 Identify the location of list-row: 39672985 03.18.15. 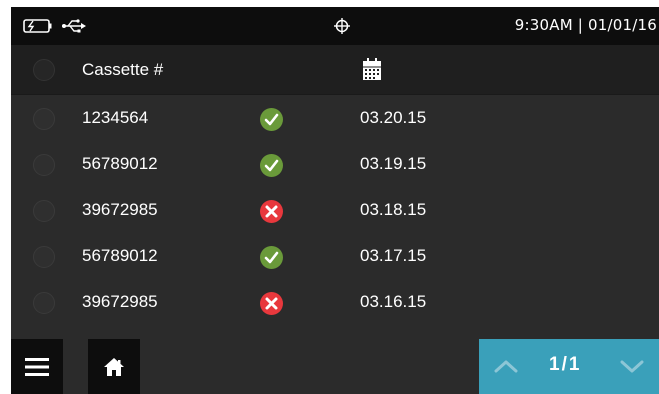
(335, 211).